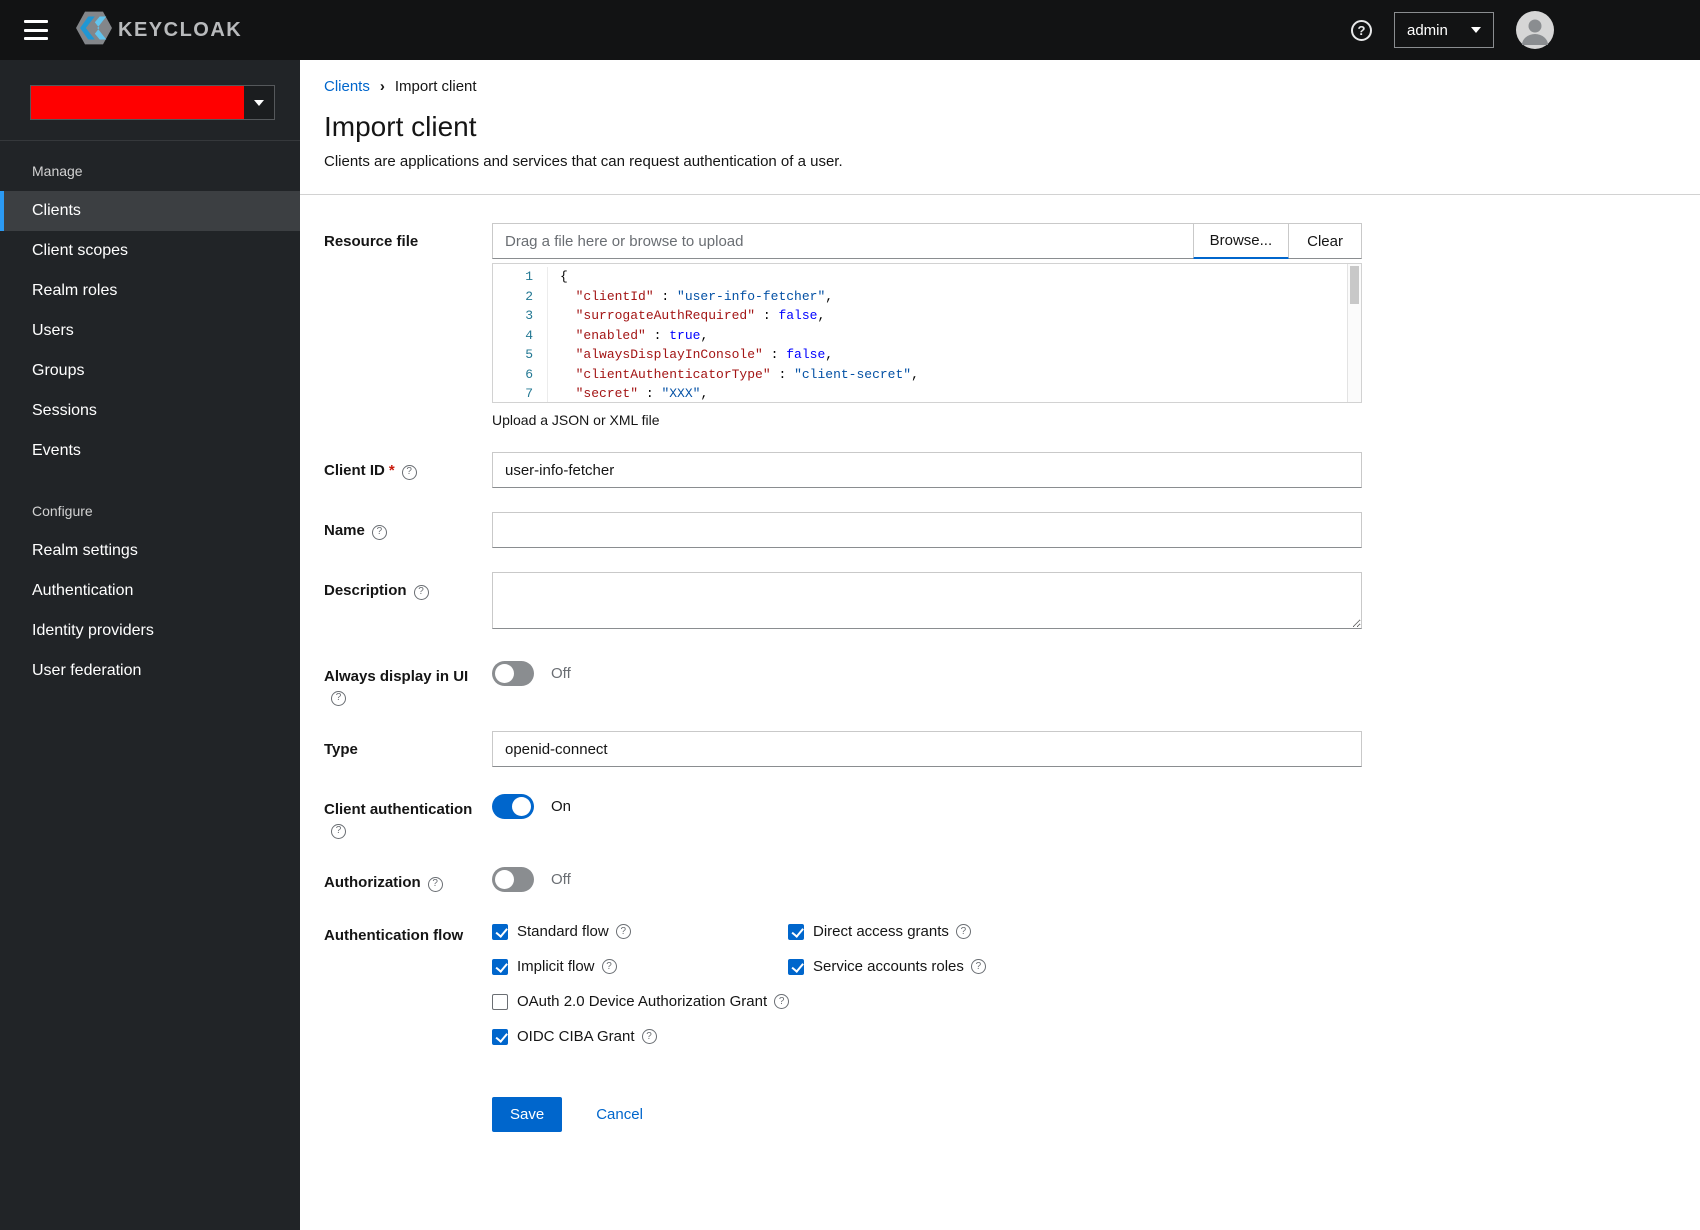 This screenshot has height=1230, width=1700. Describe the element at coordinates (94, 30) in the screenshot. I see `keycloak-logo-icon` at that location.